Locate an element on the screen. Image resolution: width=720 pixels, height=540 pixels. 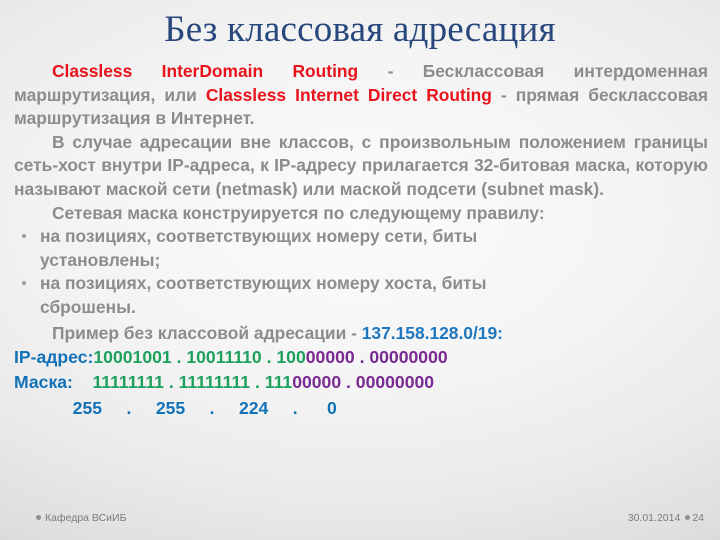
decimal-indent is located at coordinates (43, 408).